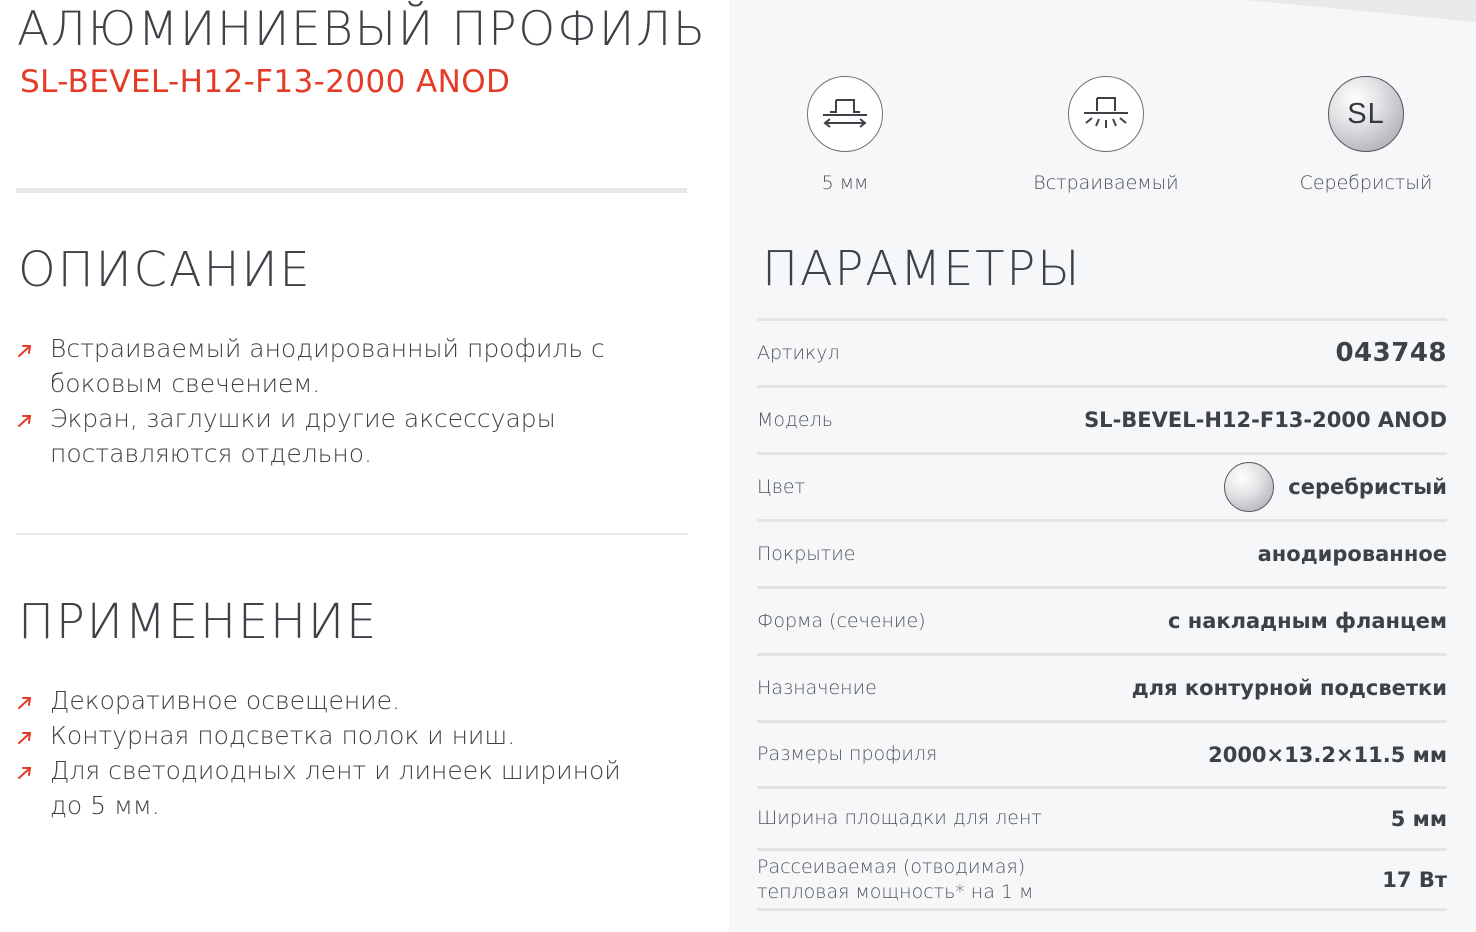 The height and width of the screenshot is (932, 1476). What do you see at coordinates (265, 82) in the screenshot?
I see `model-subtitle: SL-BEVEL-H12-F13-2000 ANOD` at bounding box center [265, 82].